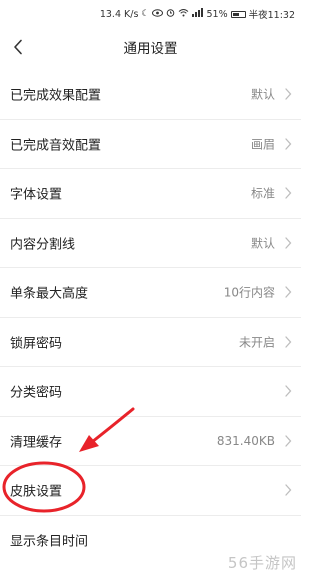  What do you see at coordinates (249, 292) in the screenshot?
I see `settings-row-value: 10行内容` at bounding box center [249, 292].